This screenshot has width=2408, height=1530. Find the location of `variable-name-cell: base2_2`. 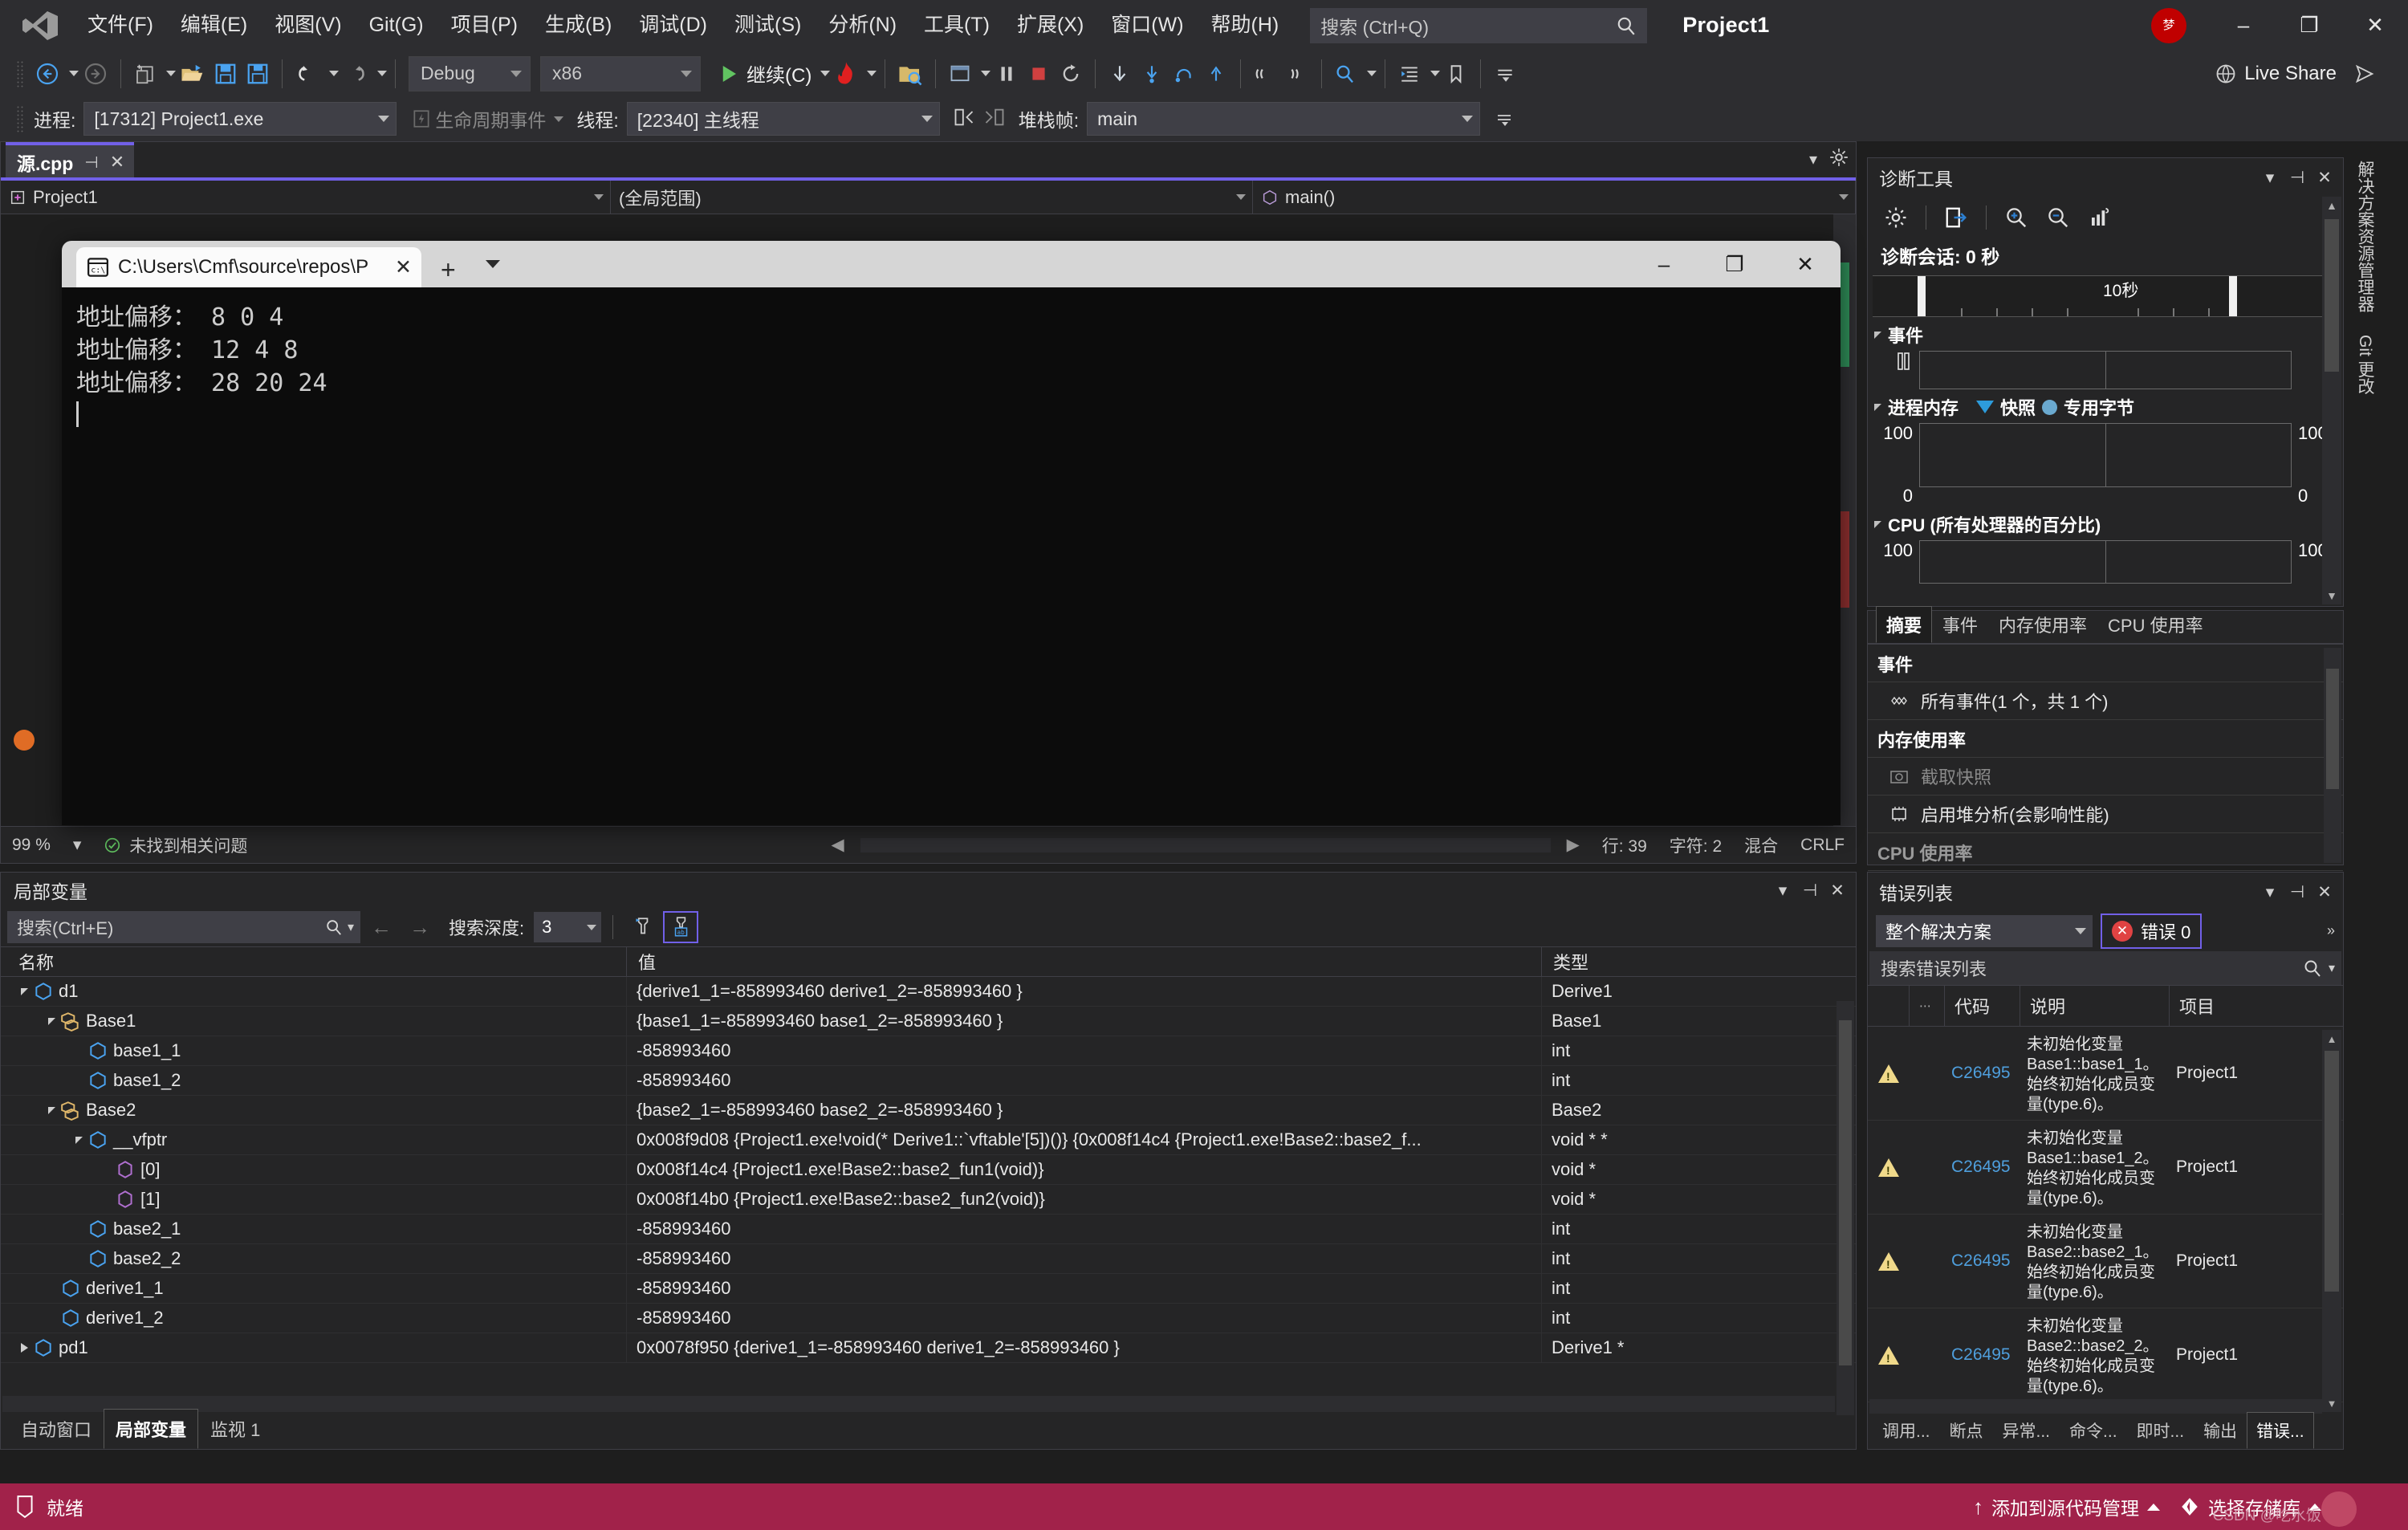

variable-name-cell: base2_2 is located at coordinates (314, 1258).